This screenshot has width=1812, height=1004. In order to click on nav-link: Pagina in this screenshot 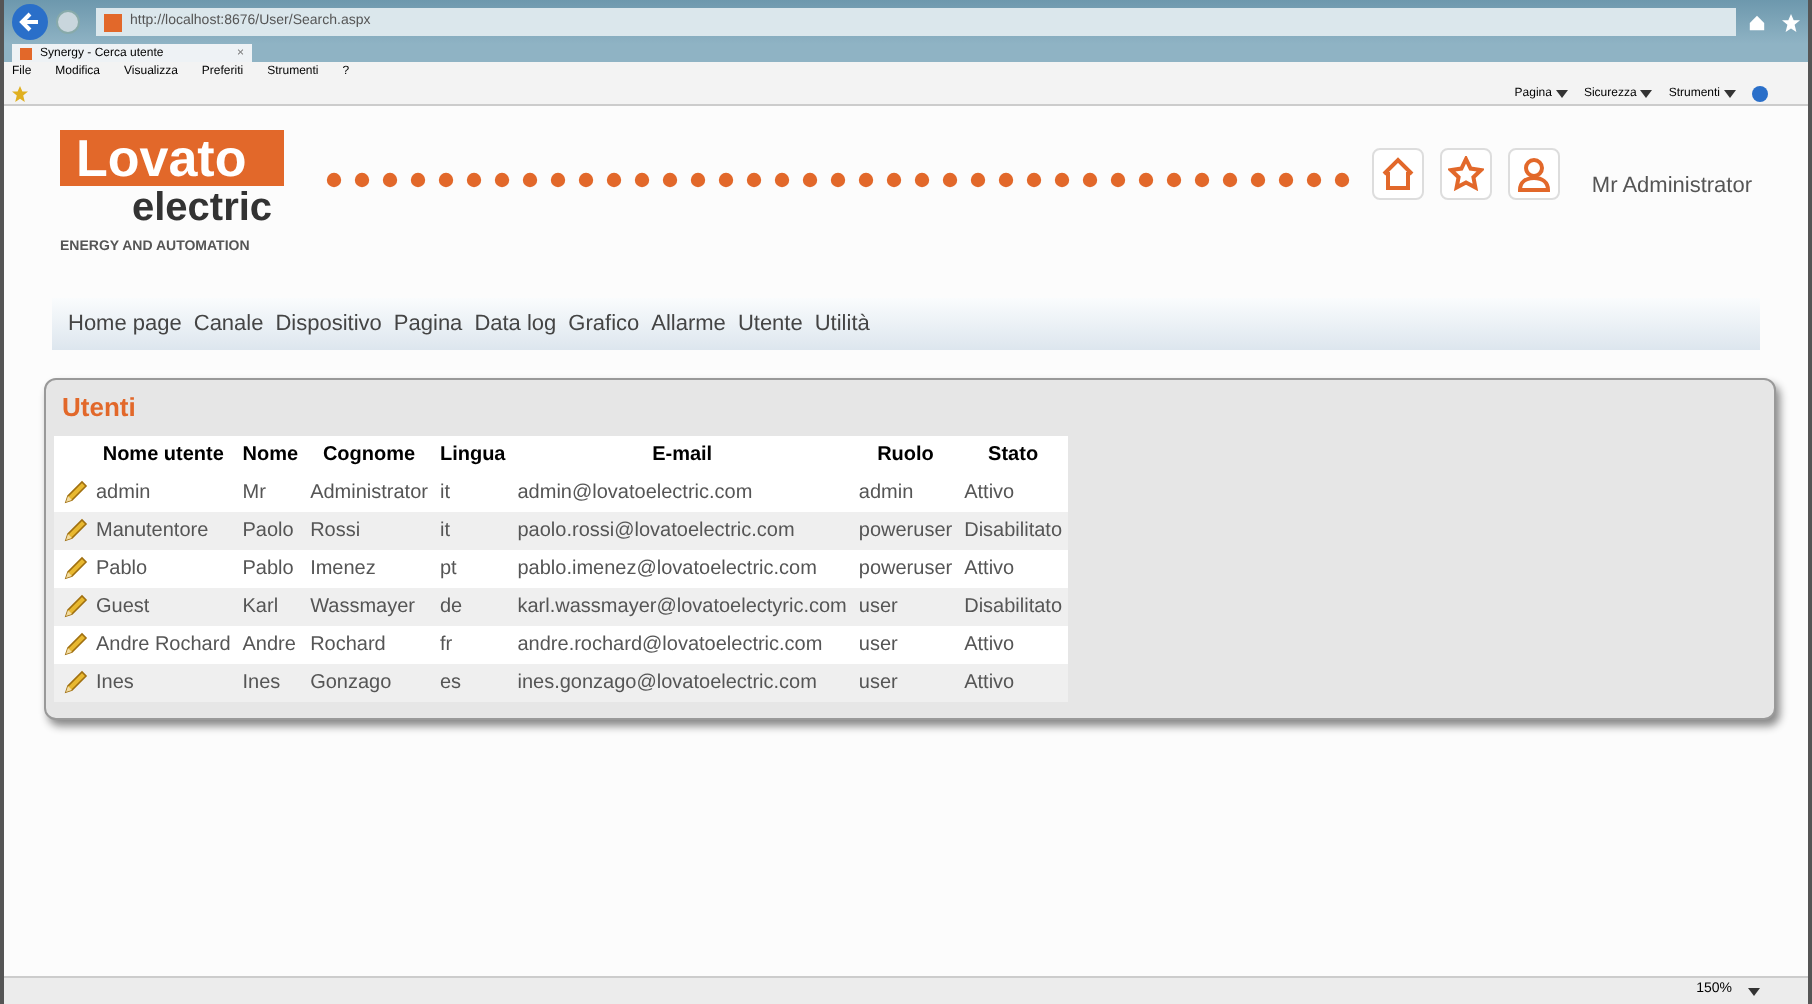, I will do `click(428, 324)`.